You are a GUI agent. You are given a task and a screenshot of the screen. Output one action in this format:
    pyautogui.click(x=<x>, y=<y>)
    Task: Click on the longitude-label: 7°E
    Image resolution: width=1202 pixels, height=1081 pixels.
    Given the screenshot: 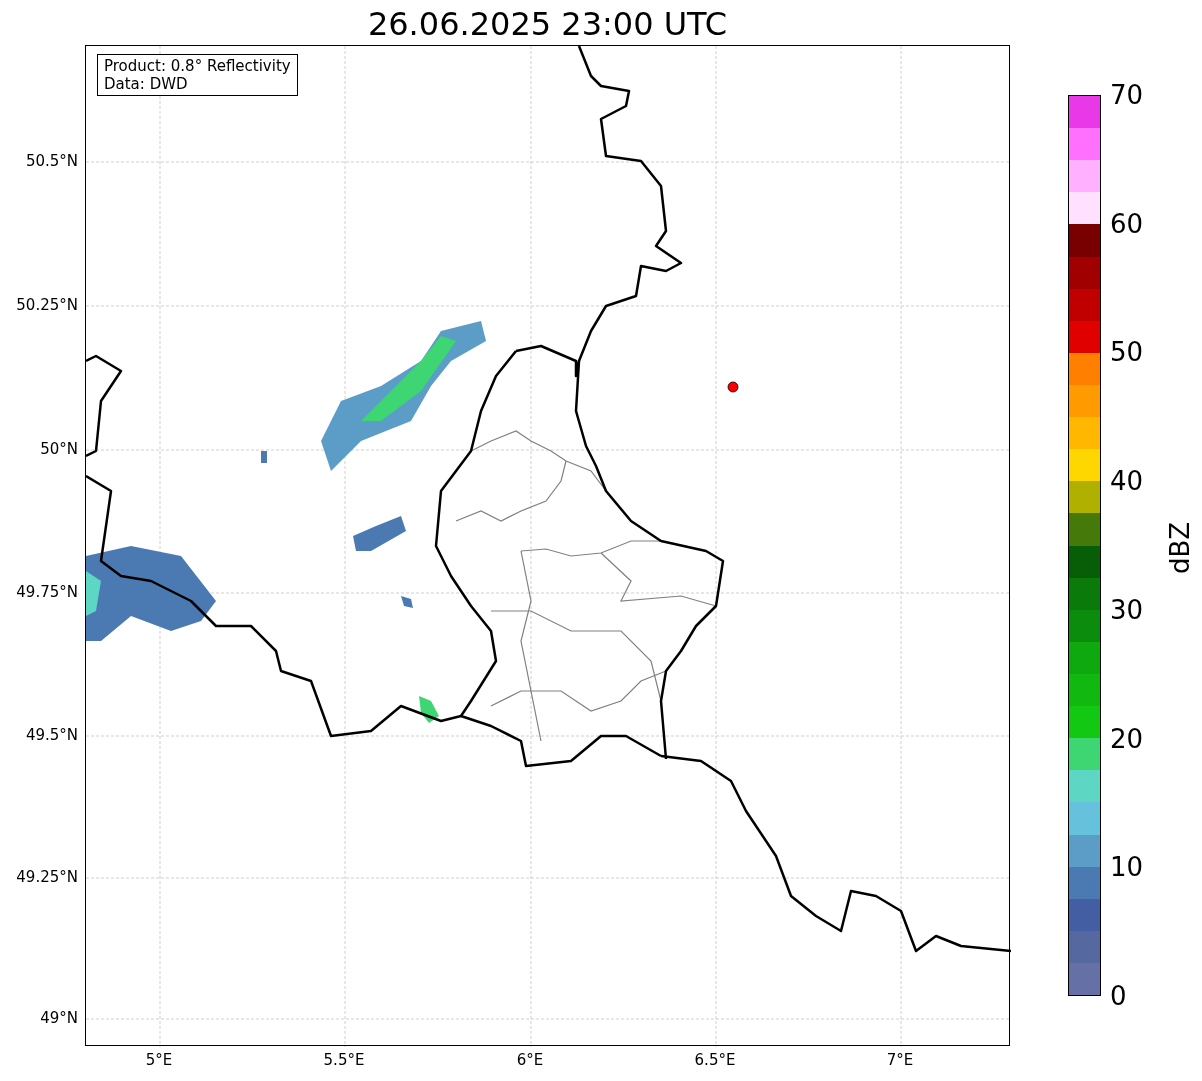 What is the action you would take?
    pyautogui.click(x=900, y=1060)
    